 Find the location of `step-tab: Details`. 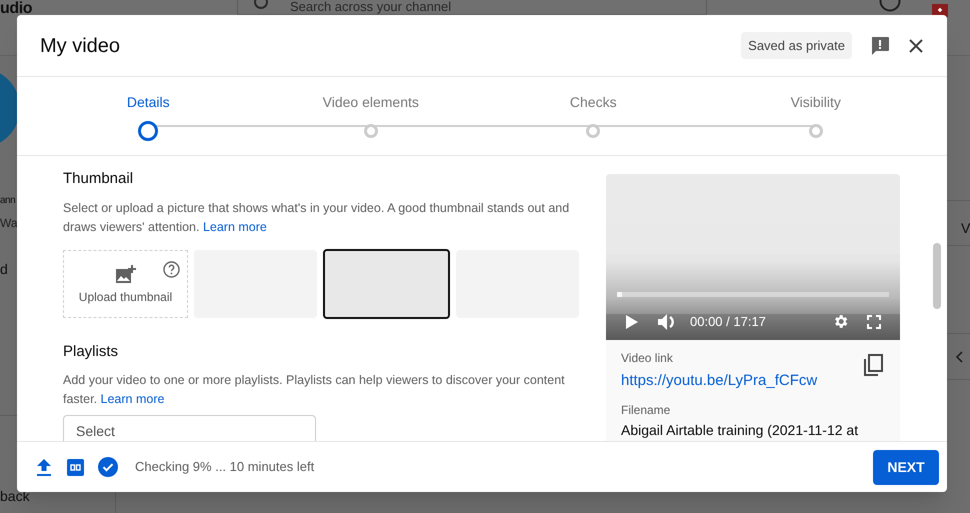

step-tab: Details is located at coordinates (148, 102).